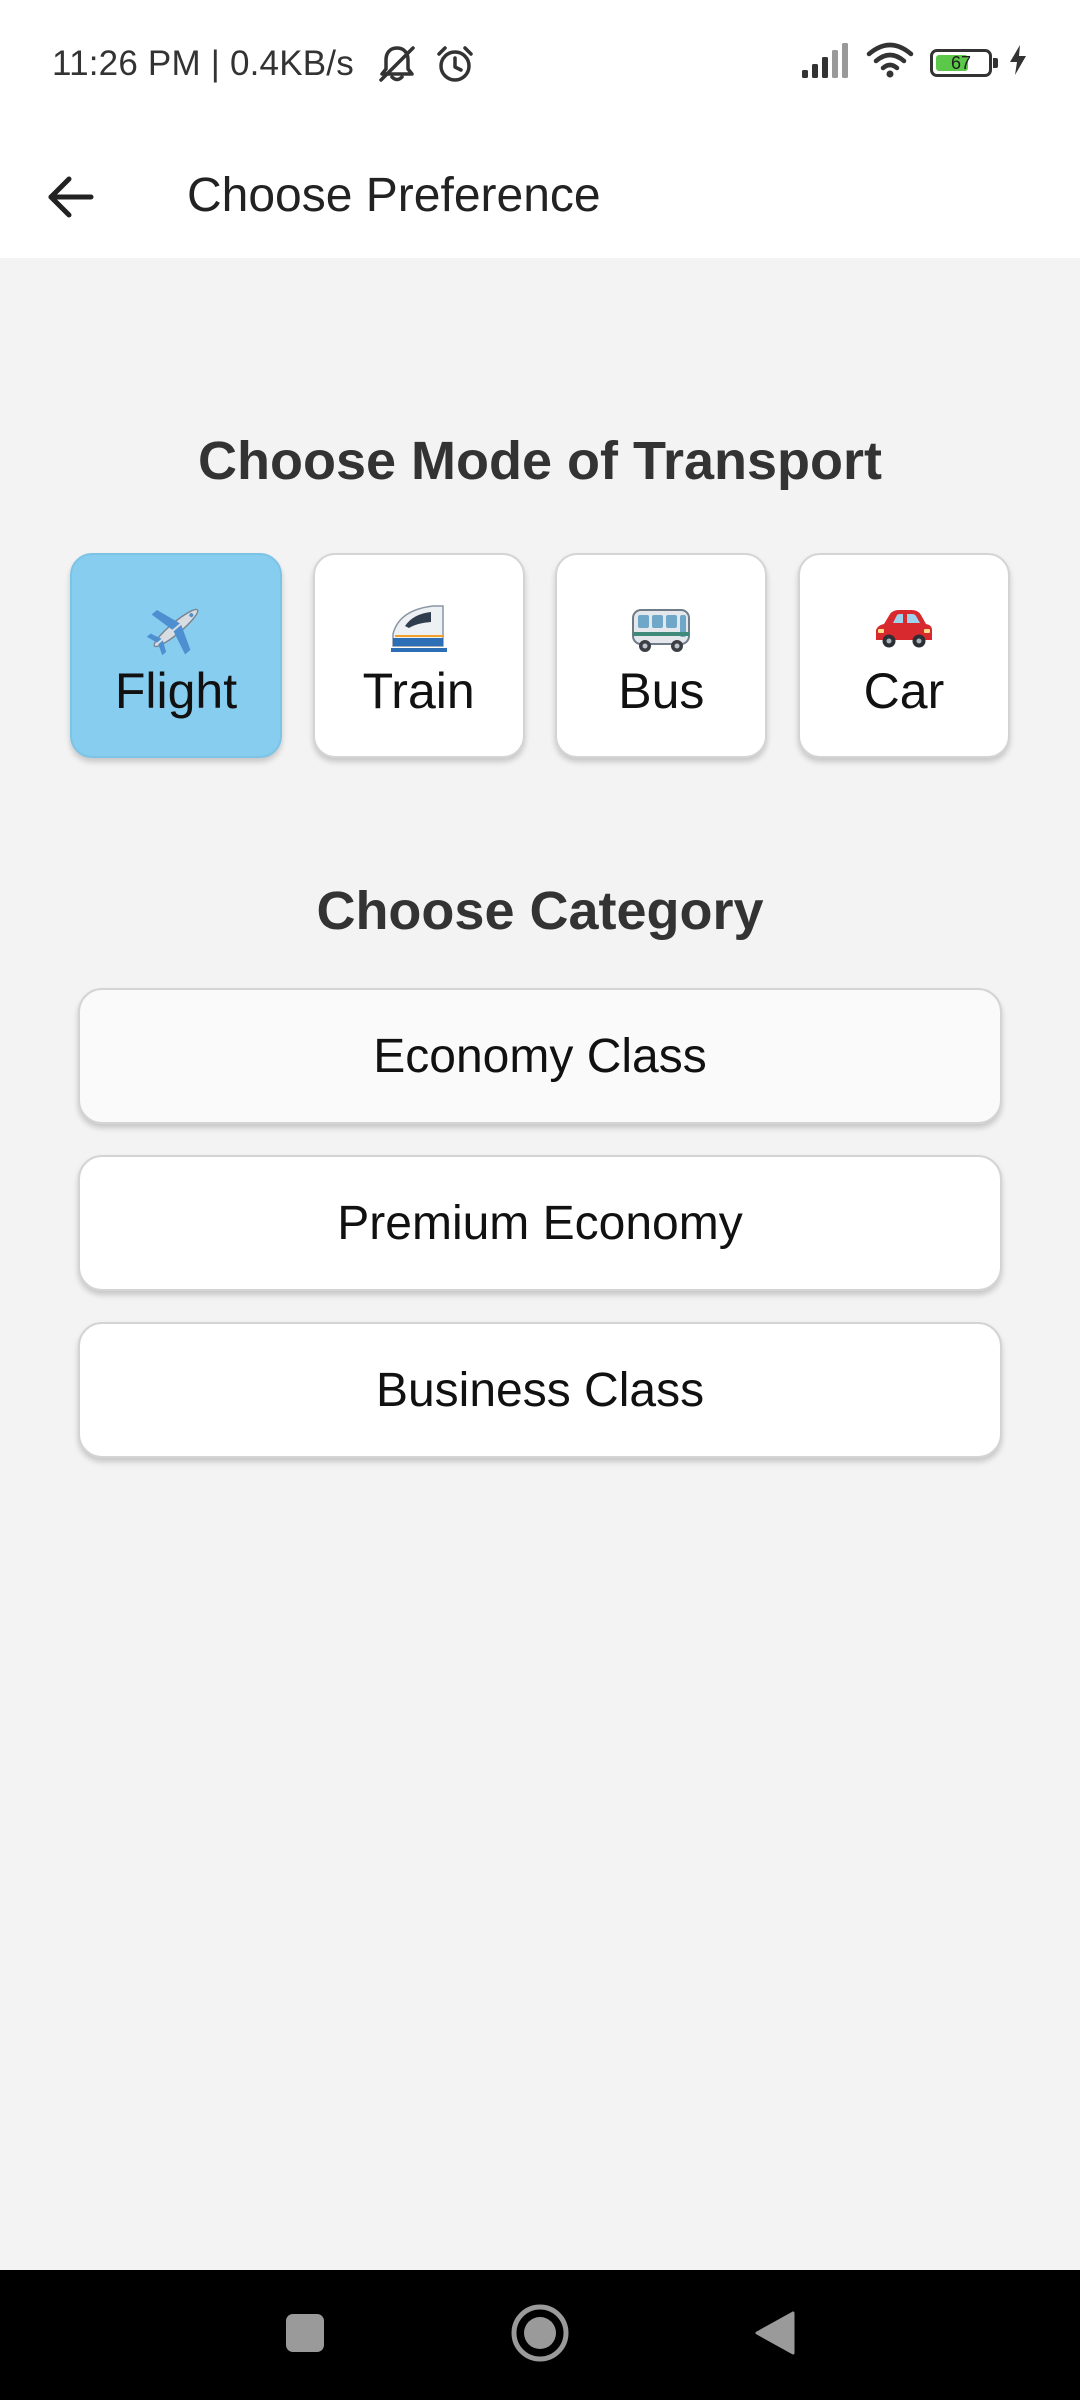  What do you see at coordinates (426, 66) in the screenshot?
I see `status-left-icons` at bounding box center [426, 66].